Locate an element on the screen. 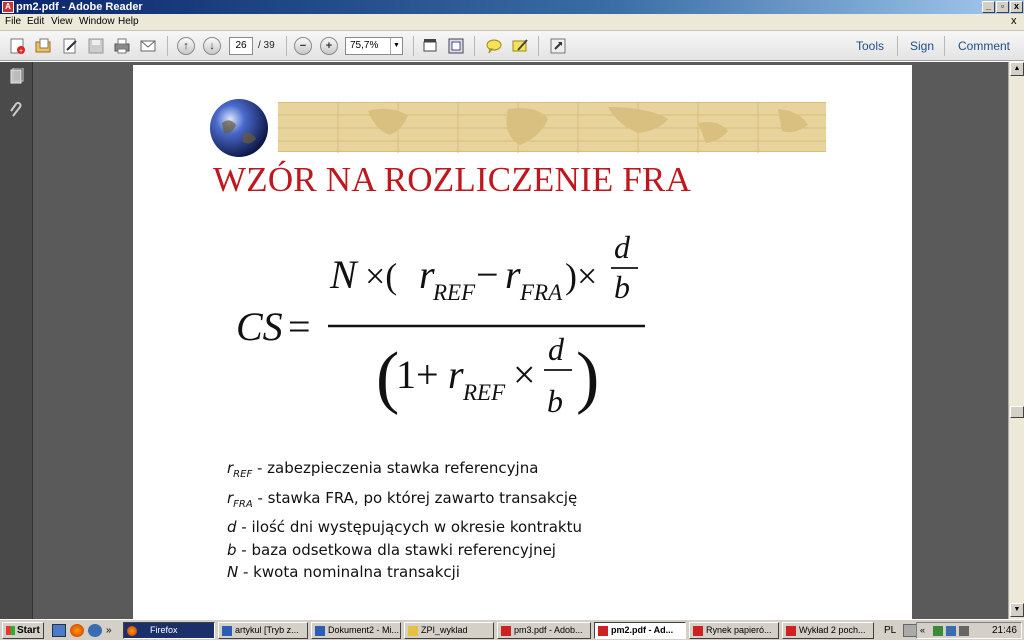 This screenshot has width=1024, height=640. minimize-button: _ is located at coordinates (988, 7).